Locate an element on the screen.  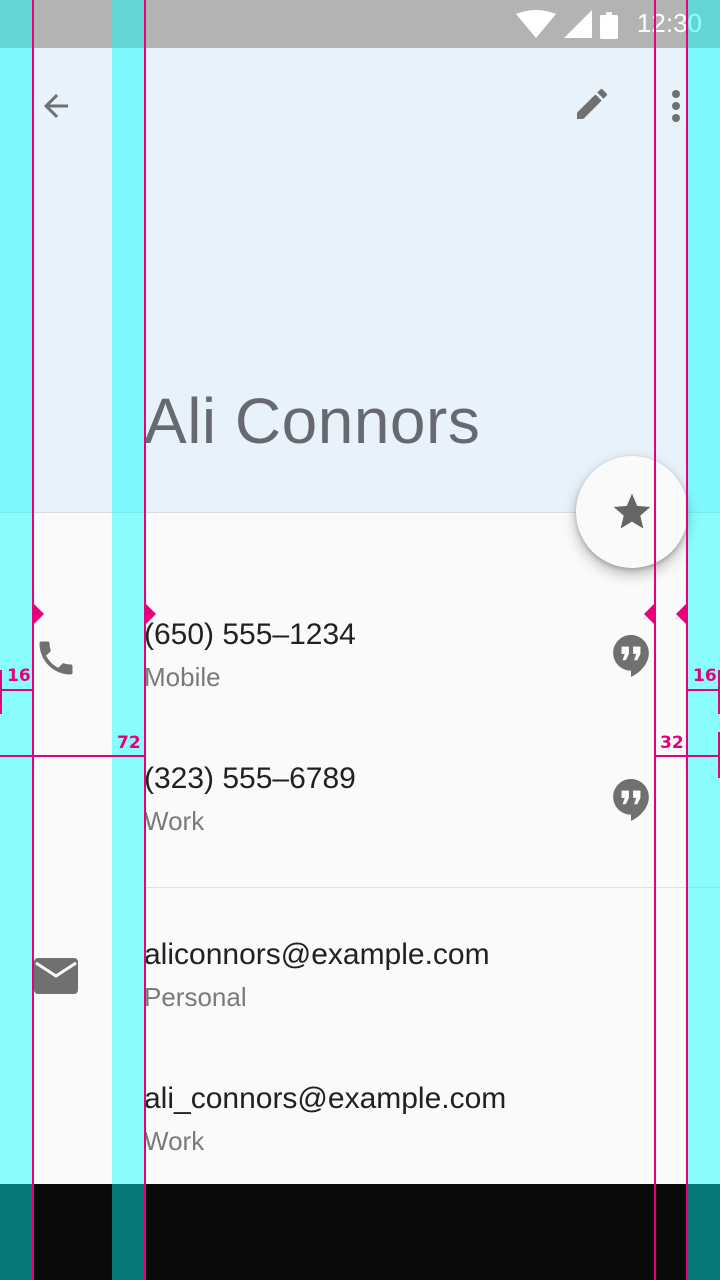
contact-name: Ali Connors is located at coordinates (312, 421).